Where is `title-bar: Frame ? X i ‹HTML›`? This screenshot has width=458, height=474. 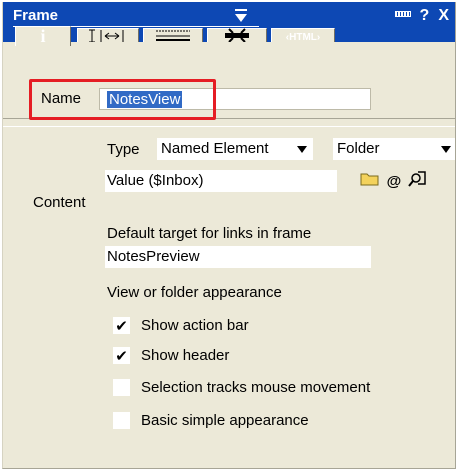 title-bar: Frame ? X i ‹HTML› is located at coordinates (229, 24).